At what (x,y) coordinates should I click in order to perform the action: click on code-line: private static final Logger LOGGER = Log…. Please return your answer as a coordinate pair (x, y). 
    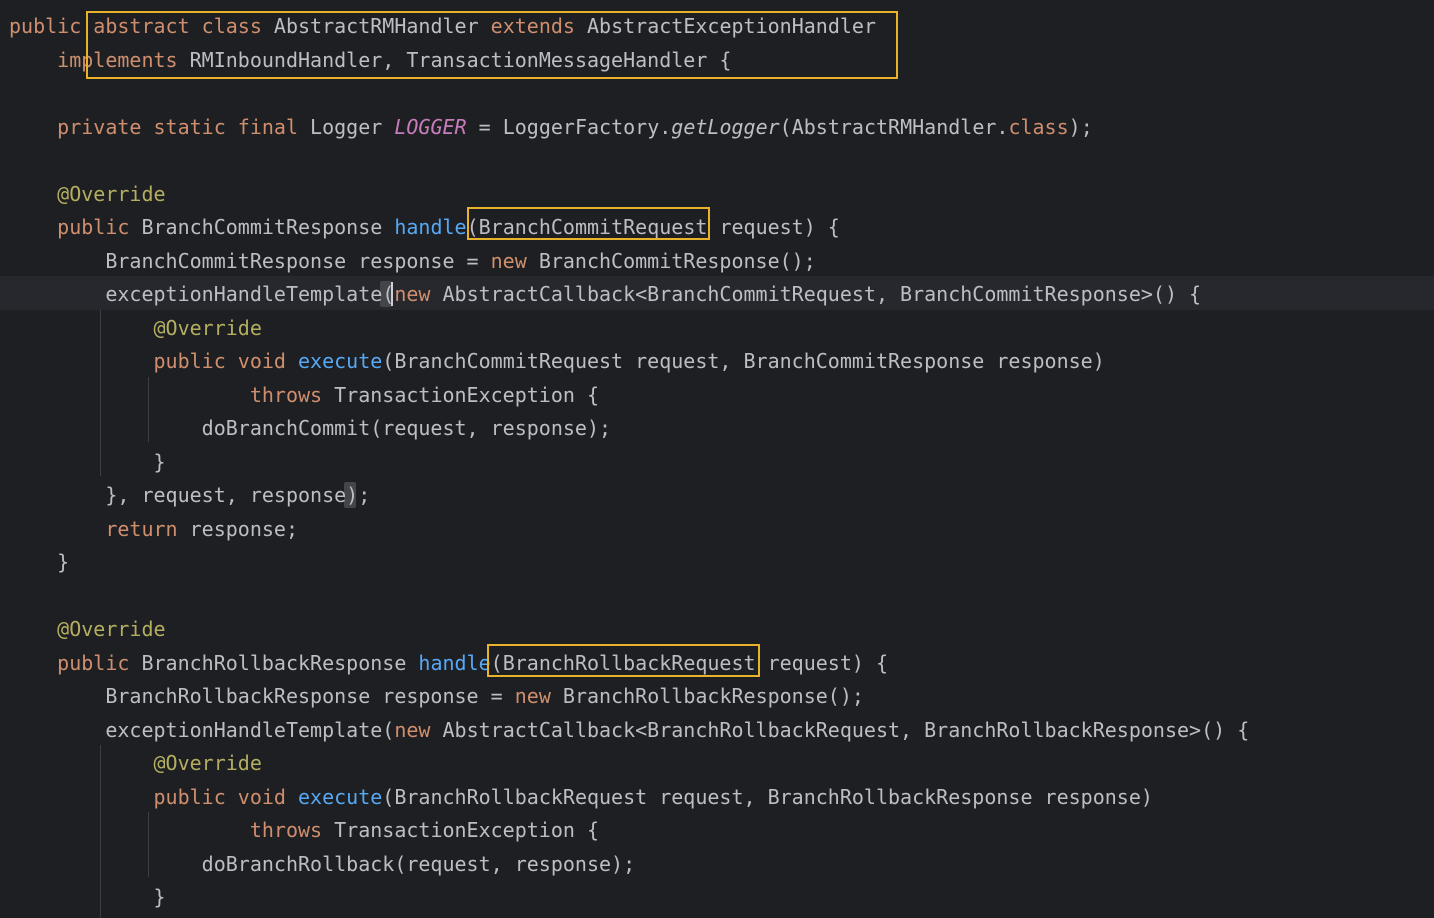
    Looking at the image, I should click on (551, 127).